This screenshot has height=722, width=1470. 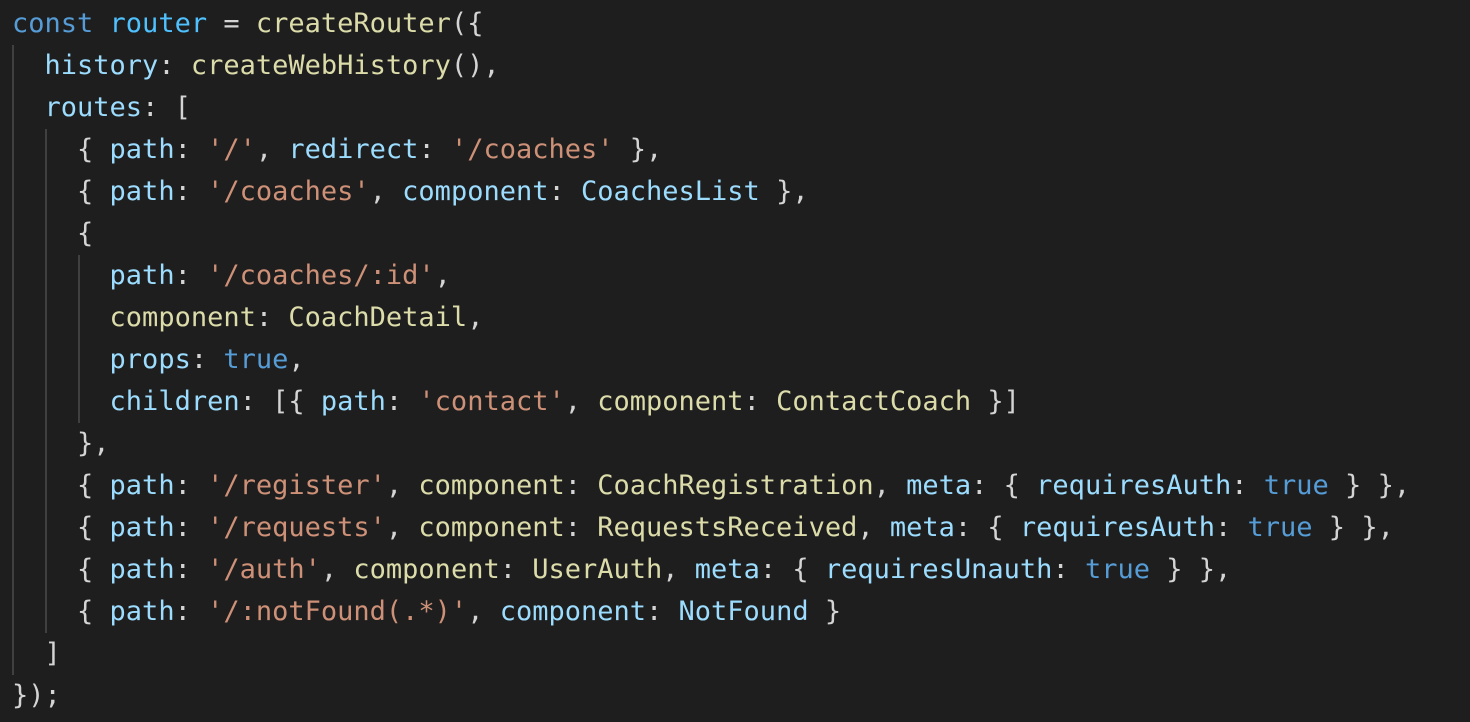 What do you see at coordinates (296, 527) in the screenshot?
I see `code-token: '/requests'` at bounding box center [296, 527].